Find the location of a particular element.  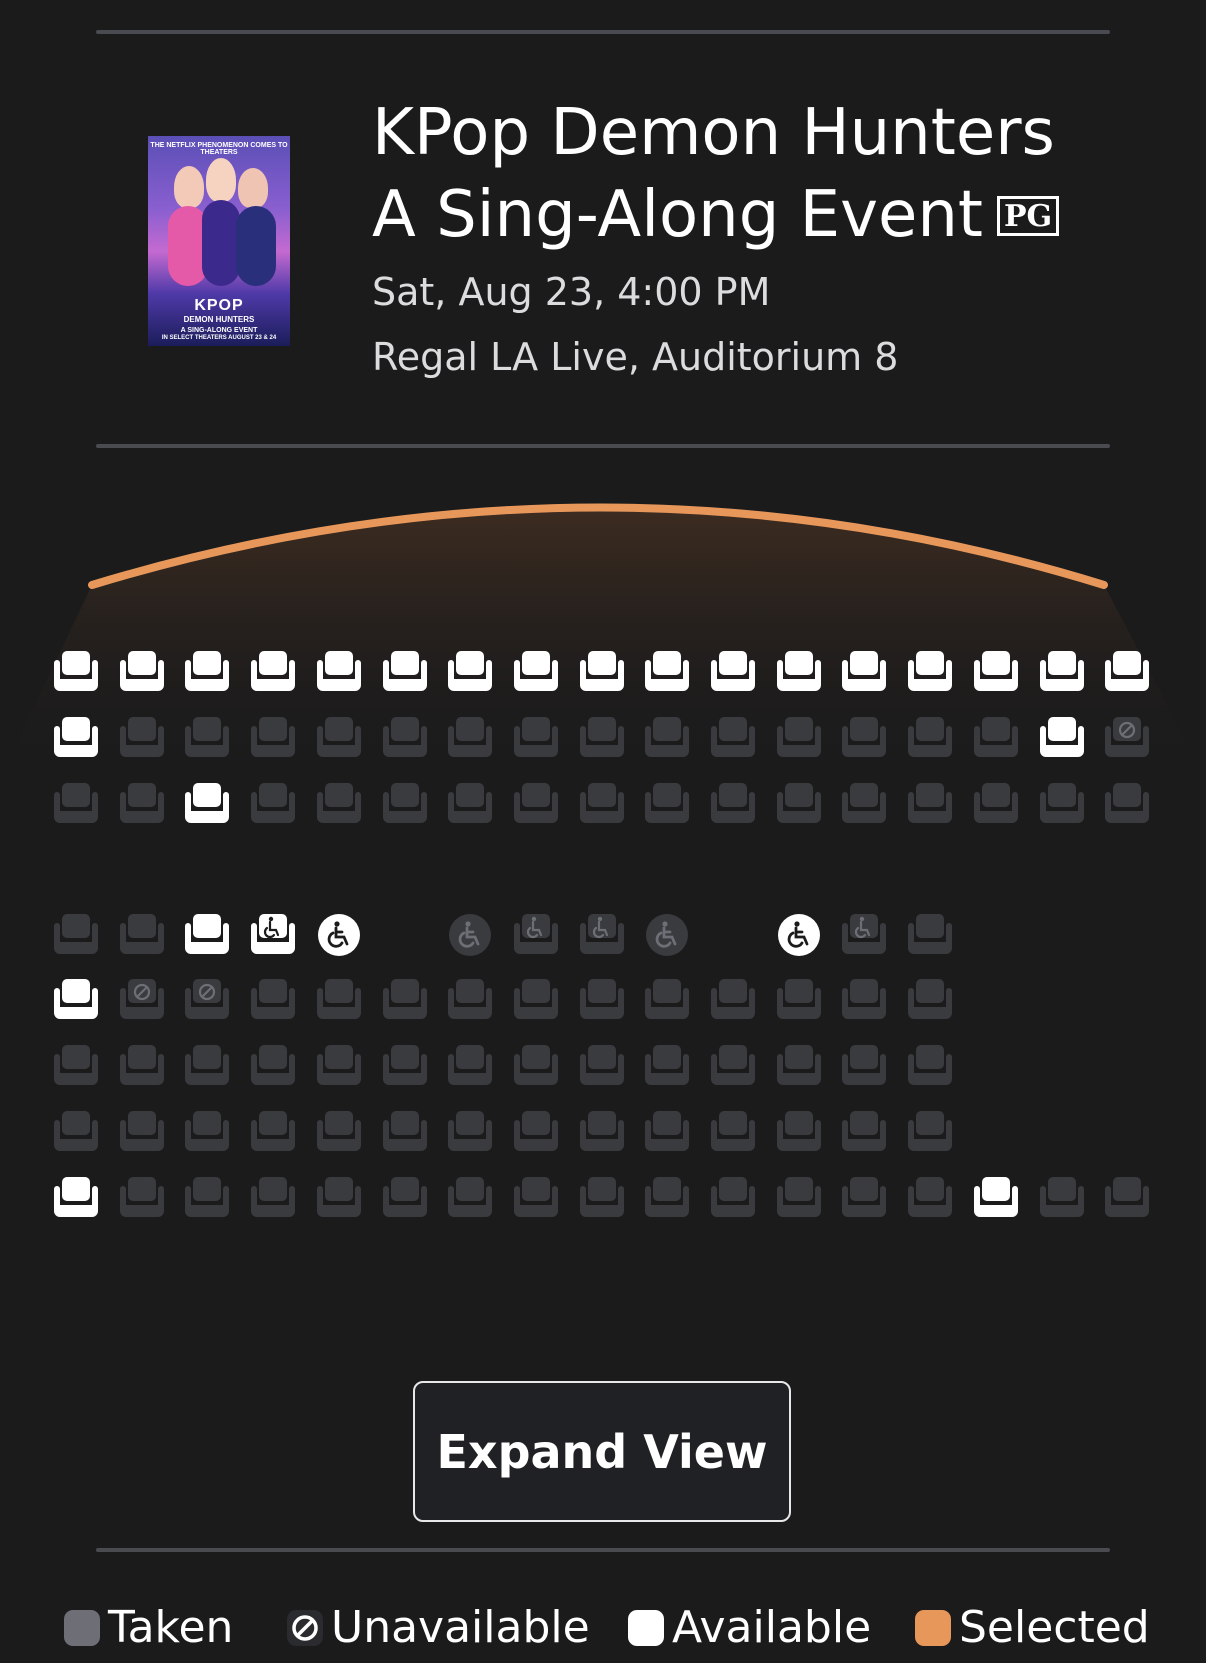

seat-unavailable is located at coordinates (1127, 738).